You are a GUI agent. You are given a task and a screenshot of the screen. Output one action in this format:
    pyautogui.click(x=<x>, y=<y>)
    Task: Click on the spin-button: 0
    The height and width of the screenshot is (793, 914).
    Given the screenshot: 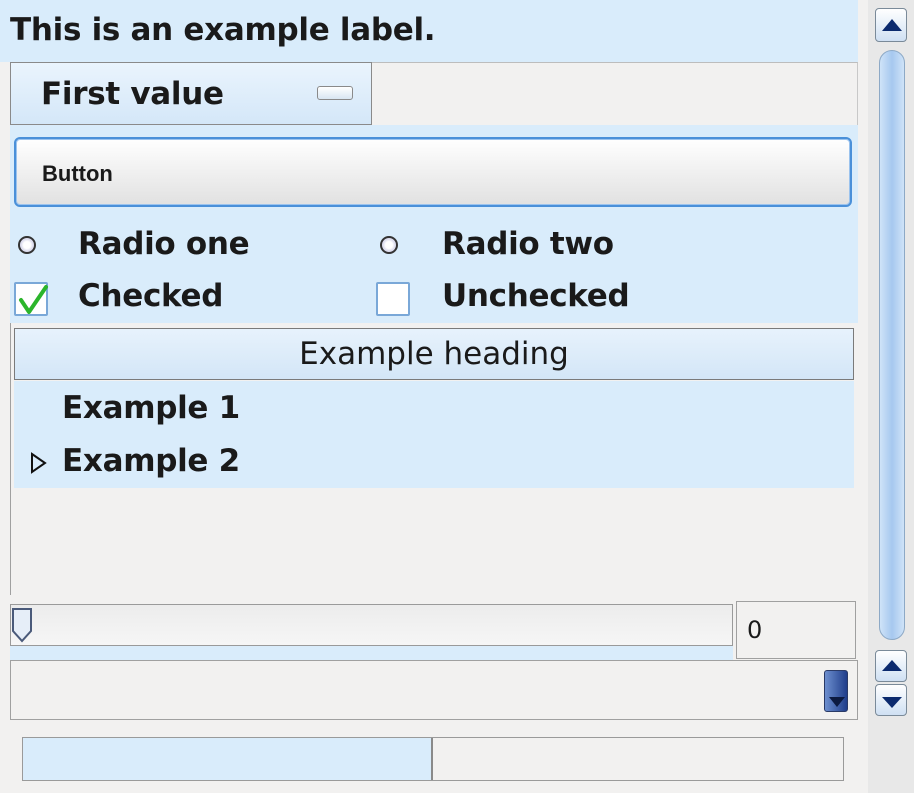 What is the action you would take?
    pyautogui.click(x=796, y=630)
    